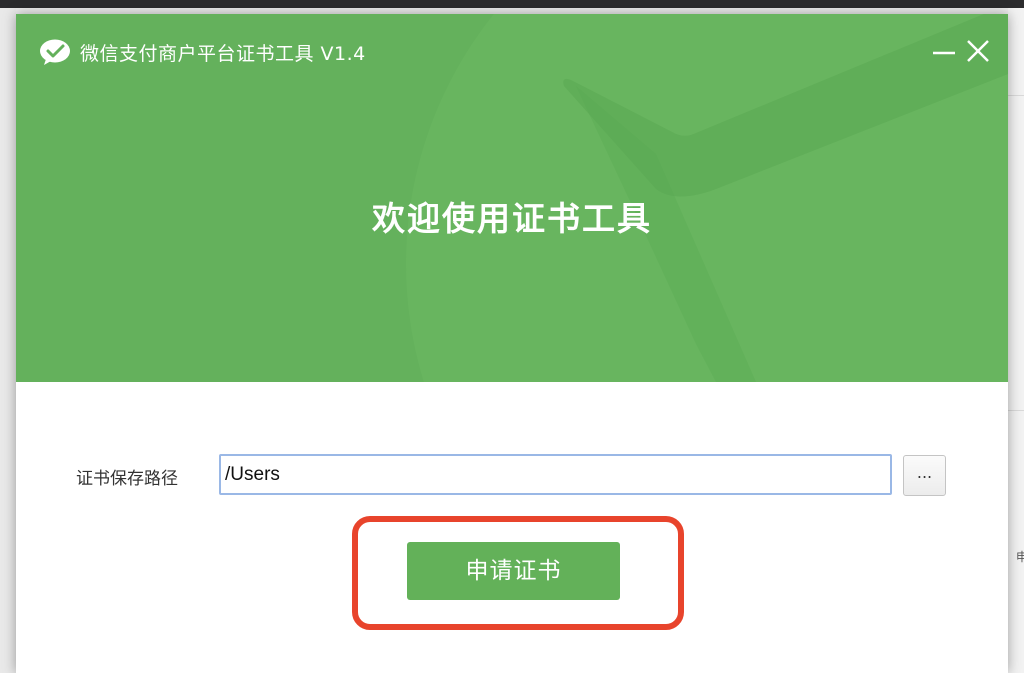 This screenshot has height=673, width=1024. Describe the element at coordinates (1016, 340) in the screenshot. I see `background-window-right` at that location.